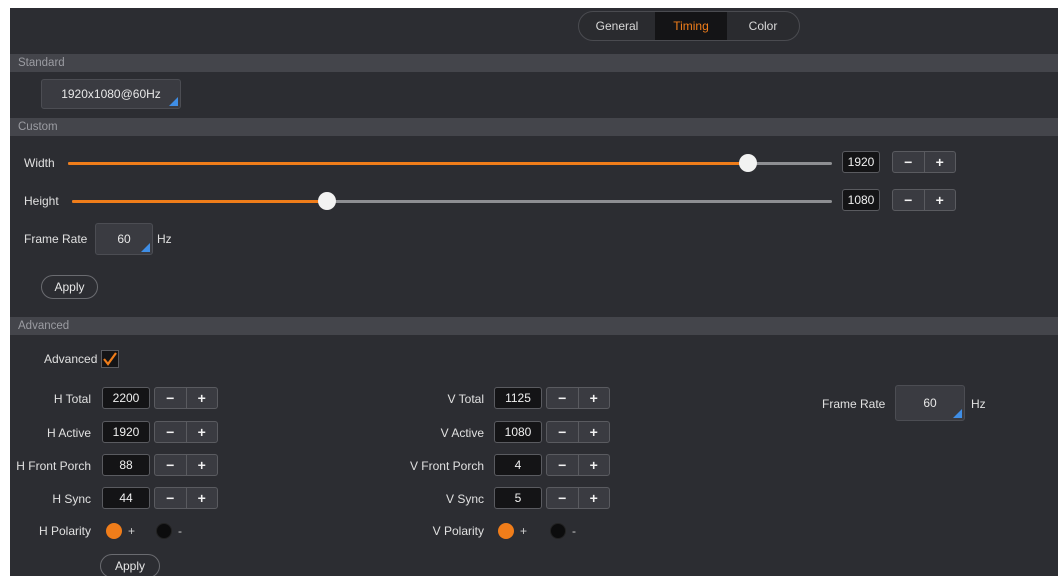  Describe the element at coordinates (563, 498) in the screenshot. I see `v-sync-minus-button: −` at that location.